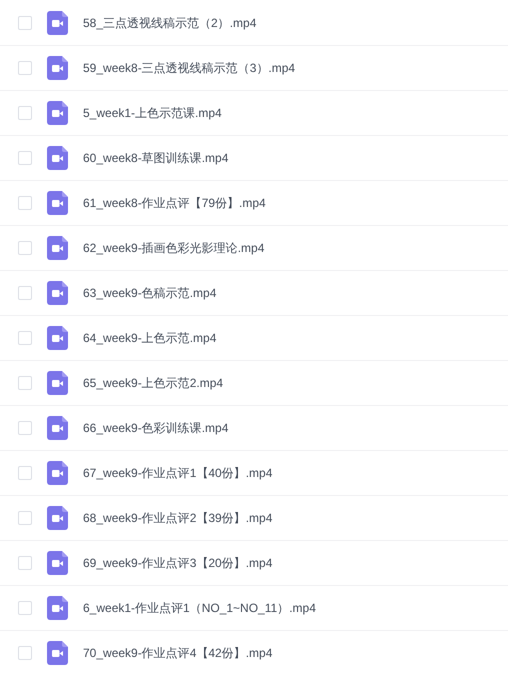 The height and width of the screenshot is (675, 508). I want to click on file-name: 6_week1-作业点评1（NO_1~NO_11）.mp4, so click(199, 608).